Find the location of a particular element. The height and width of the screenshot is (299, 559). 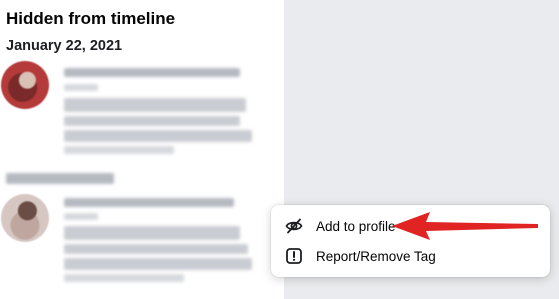

eye-slash-icon is located at coordinates (294, 226).